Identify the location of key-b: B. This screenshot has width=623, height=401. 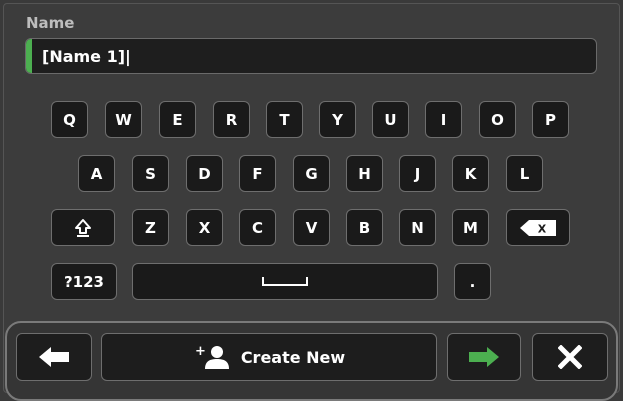
(364, 227).